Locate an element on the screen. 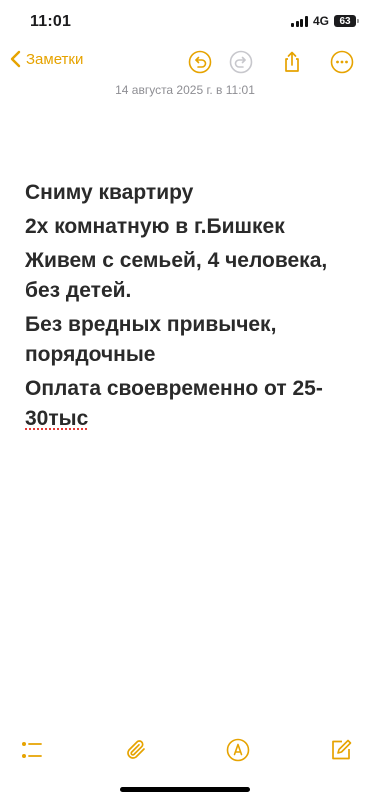 The image size is (370, 800). status-time: 11:01 is located at coordinates (51, 21).